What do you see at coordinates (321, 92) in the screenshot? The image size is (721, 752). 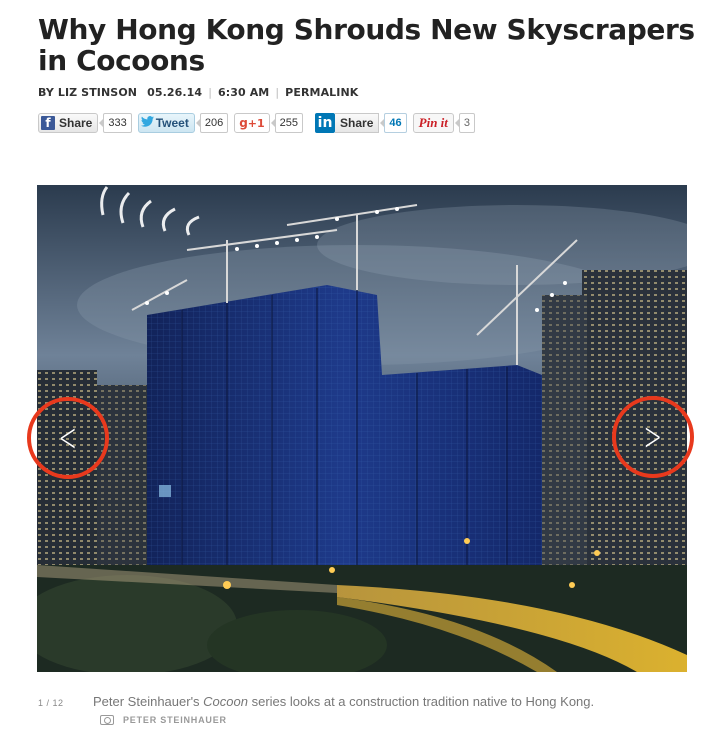 I see `permalink-link: PERMALINK` at bounding box center [321, 92].